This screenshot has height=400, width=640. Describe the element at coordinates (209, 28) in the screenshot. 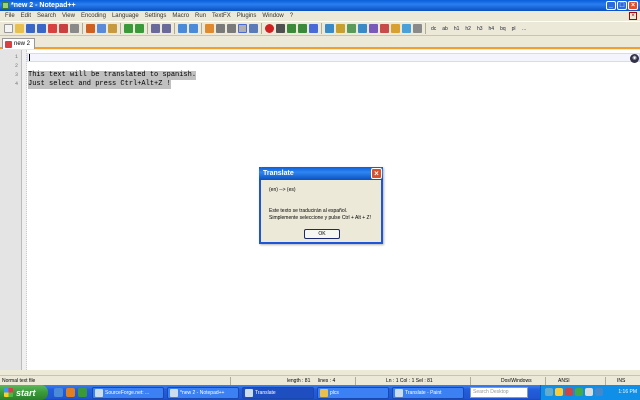

I see `sync-scroll-icon` at that location.